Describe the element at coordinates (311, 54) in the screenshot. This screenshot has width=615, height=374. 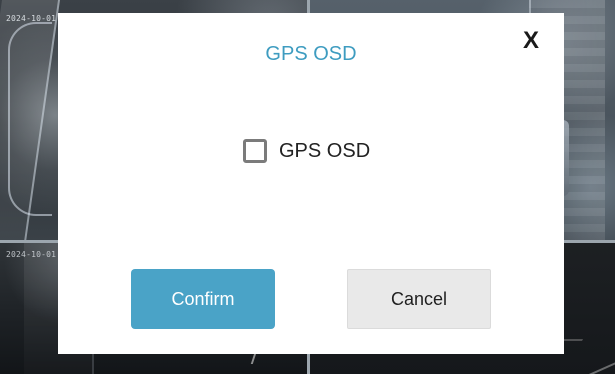
I see `dialog-title: GPS OSD` at that location.